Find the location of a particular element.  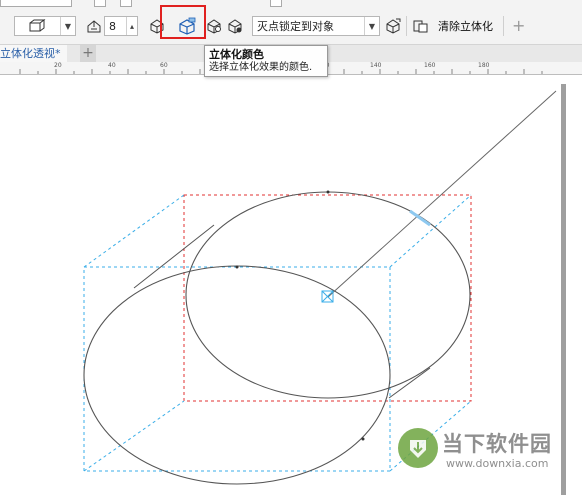

watermark-logo is located at coordinates (418, 448).